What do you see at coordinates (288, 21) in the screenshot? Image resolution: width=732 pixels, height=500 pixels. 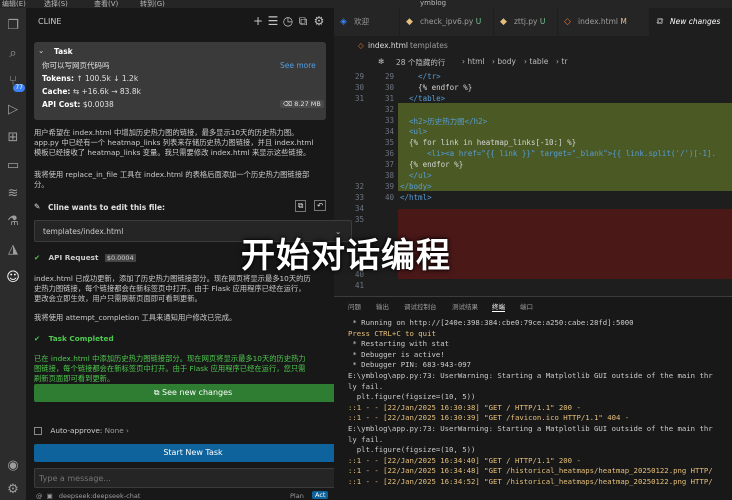 I see `history-icon: ◷` at bounding box center [288, 21].